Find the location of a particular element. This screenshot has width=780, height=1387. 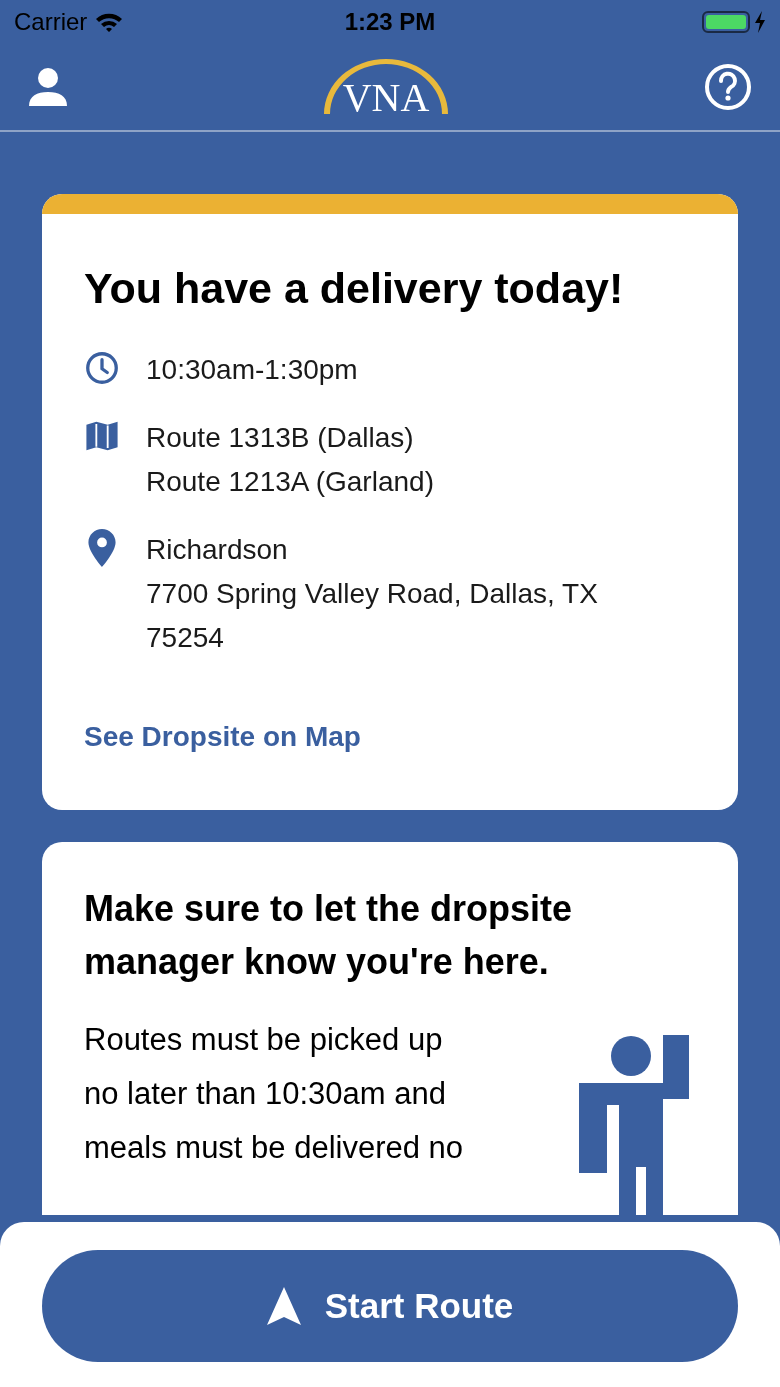

status-time: 1:23 PM is located at coordinates (390, 22).